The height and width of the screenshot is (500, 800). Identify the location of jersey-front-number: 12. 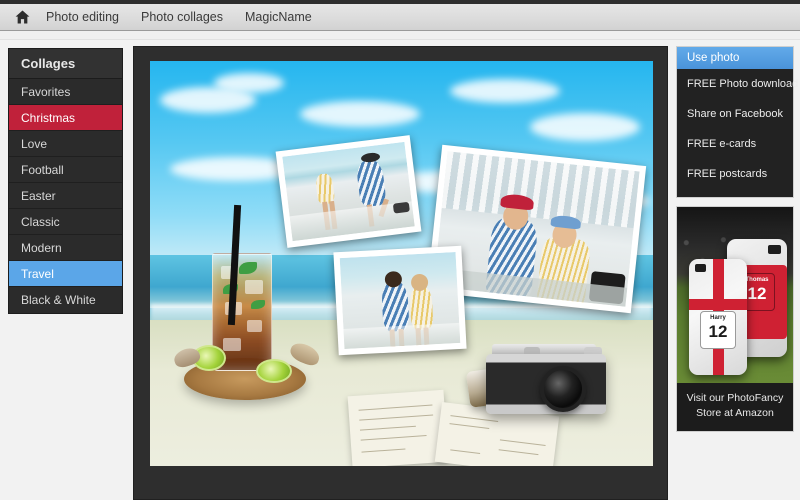
(718, 331).